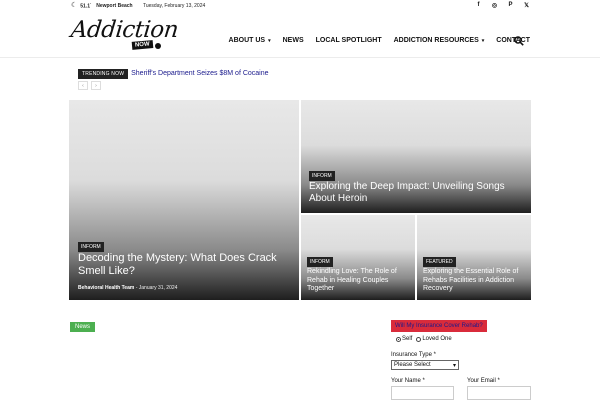 This screenshot has height=400, width=600. Describe the element at coordinates (89, 85) in the screenshot. I see `trending-controls: ‹ ›` at that location.